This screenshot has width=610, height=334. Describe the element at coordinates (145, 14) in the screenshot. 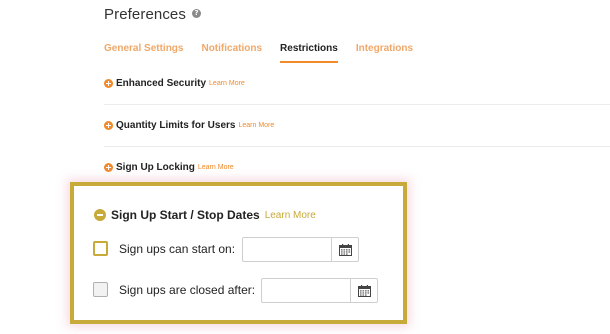

I see `page-title: Preferences` at that location.